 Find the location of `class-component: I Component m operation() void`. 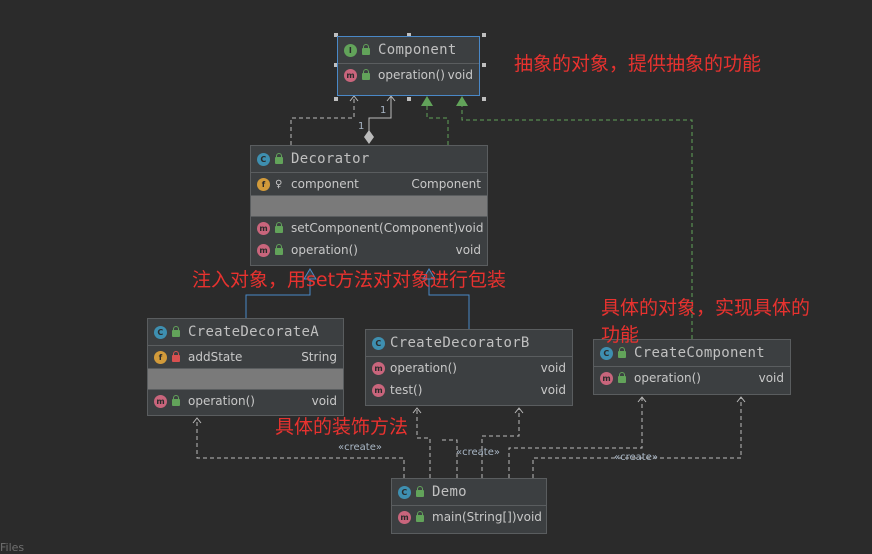

class-component: I Component m operation() void is located at coordinates (408, 66).